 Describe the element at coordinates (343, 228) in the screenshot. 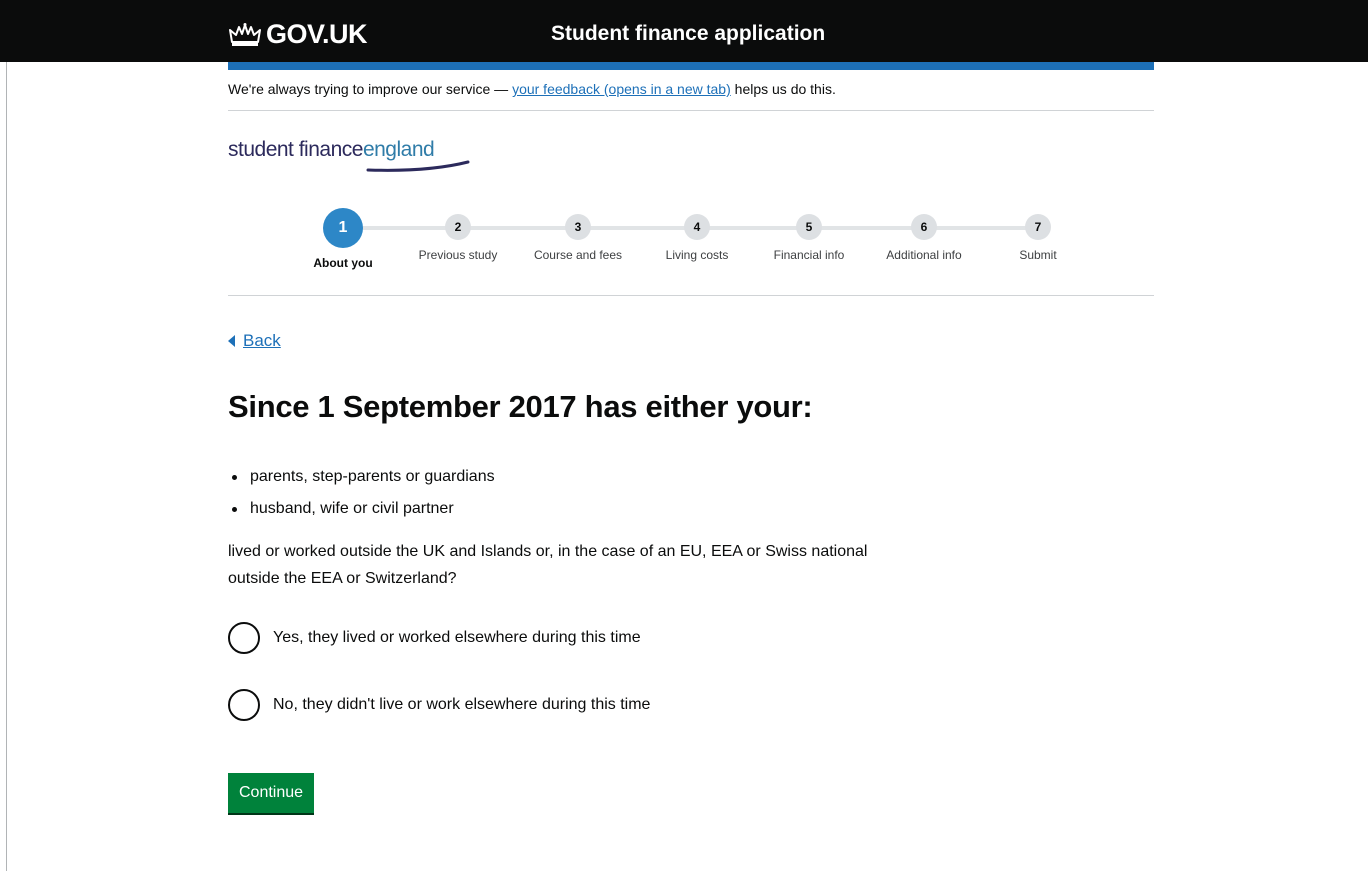

I see `step-number: 1` at that location.